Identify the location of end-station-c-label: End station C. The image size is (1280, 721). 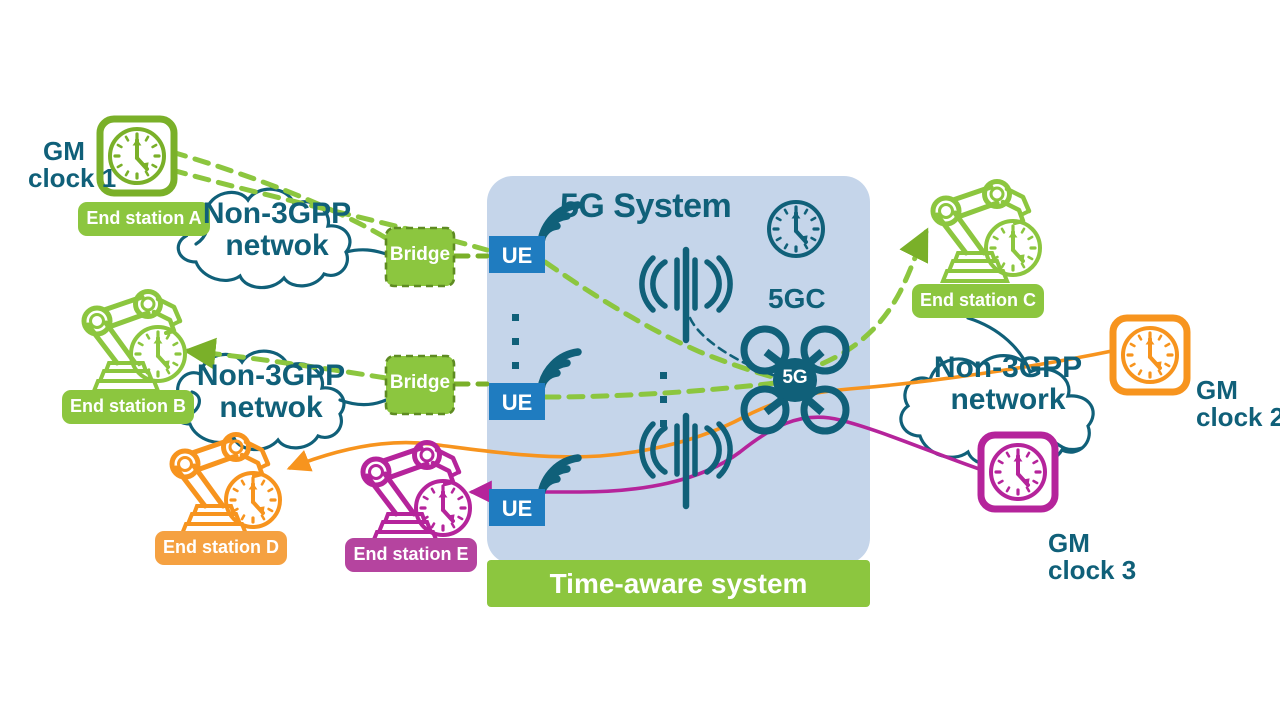
(978, 300).